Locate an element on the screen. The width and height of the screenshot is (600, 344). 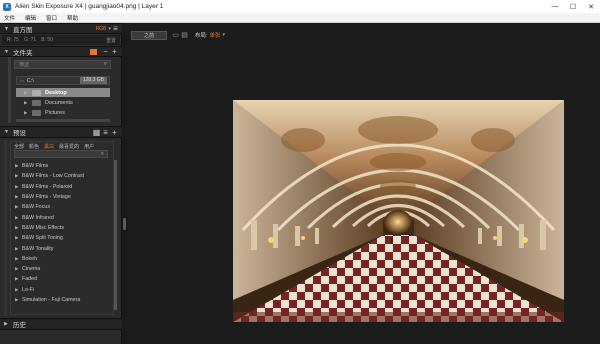
folder-item-desktop: ▶ Desktop is located at coordinates (63, 92).